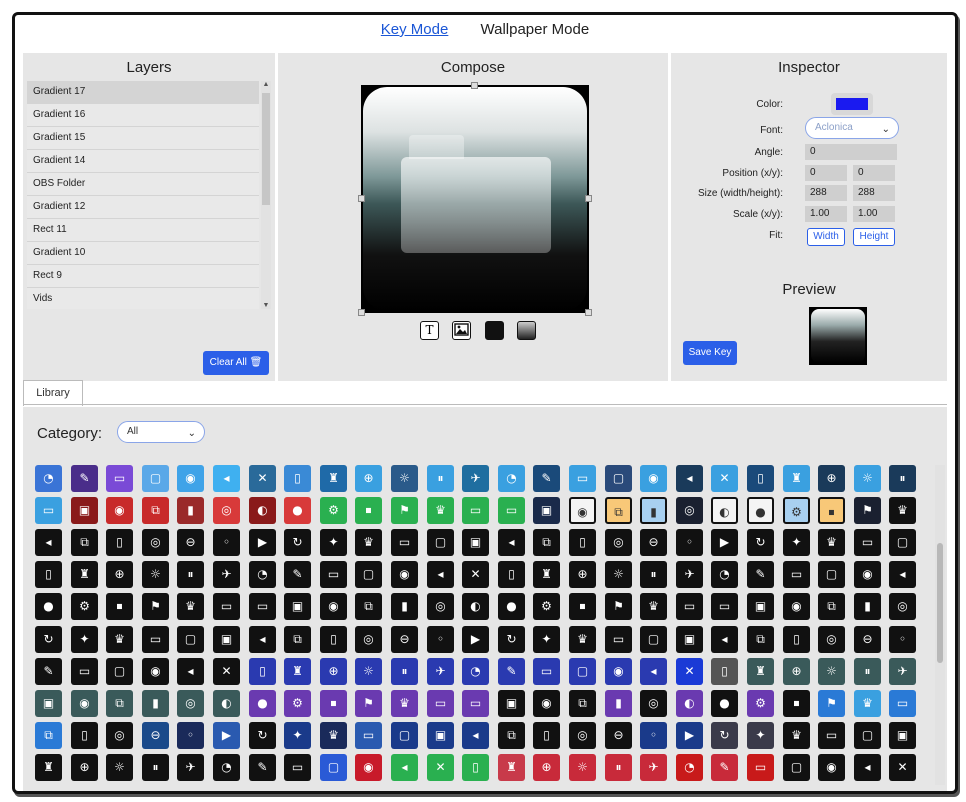 The height and width of the screenshot is (802, 966). Describe the element at coordinates (190, 542) in the screenshot. I see `library-icon-tile: ⊖` at that location.